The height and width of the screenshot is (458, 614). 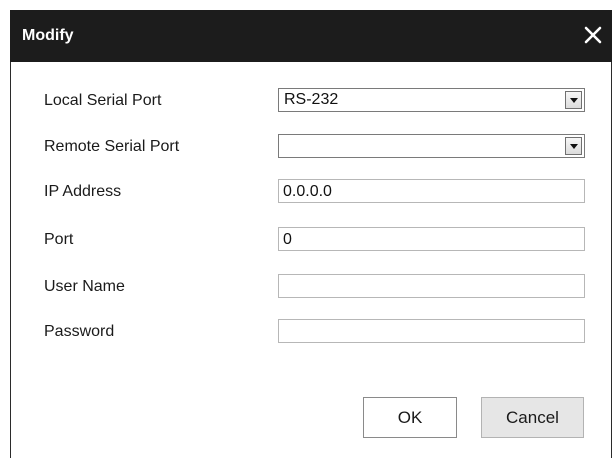 I want to click on user-name-input, so click(x=431, y=286).